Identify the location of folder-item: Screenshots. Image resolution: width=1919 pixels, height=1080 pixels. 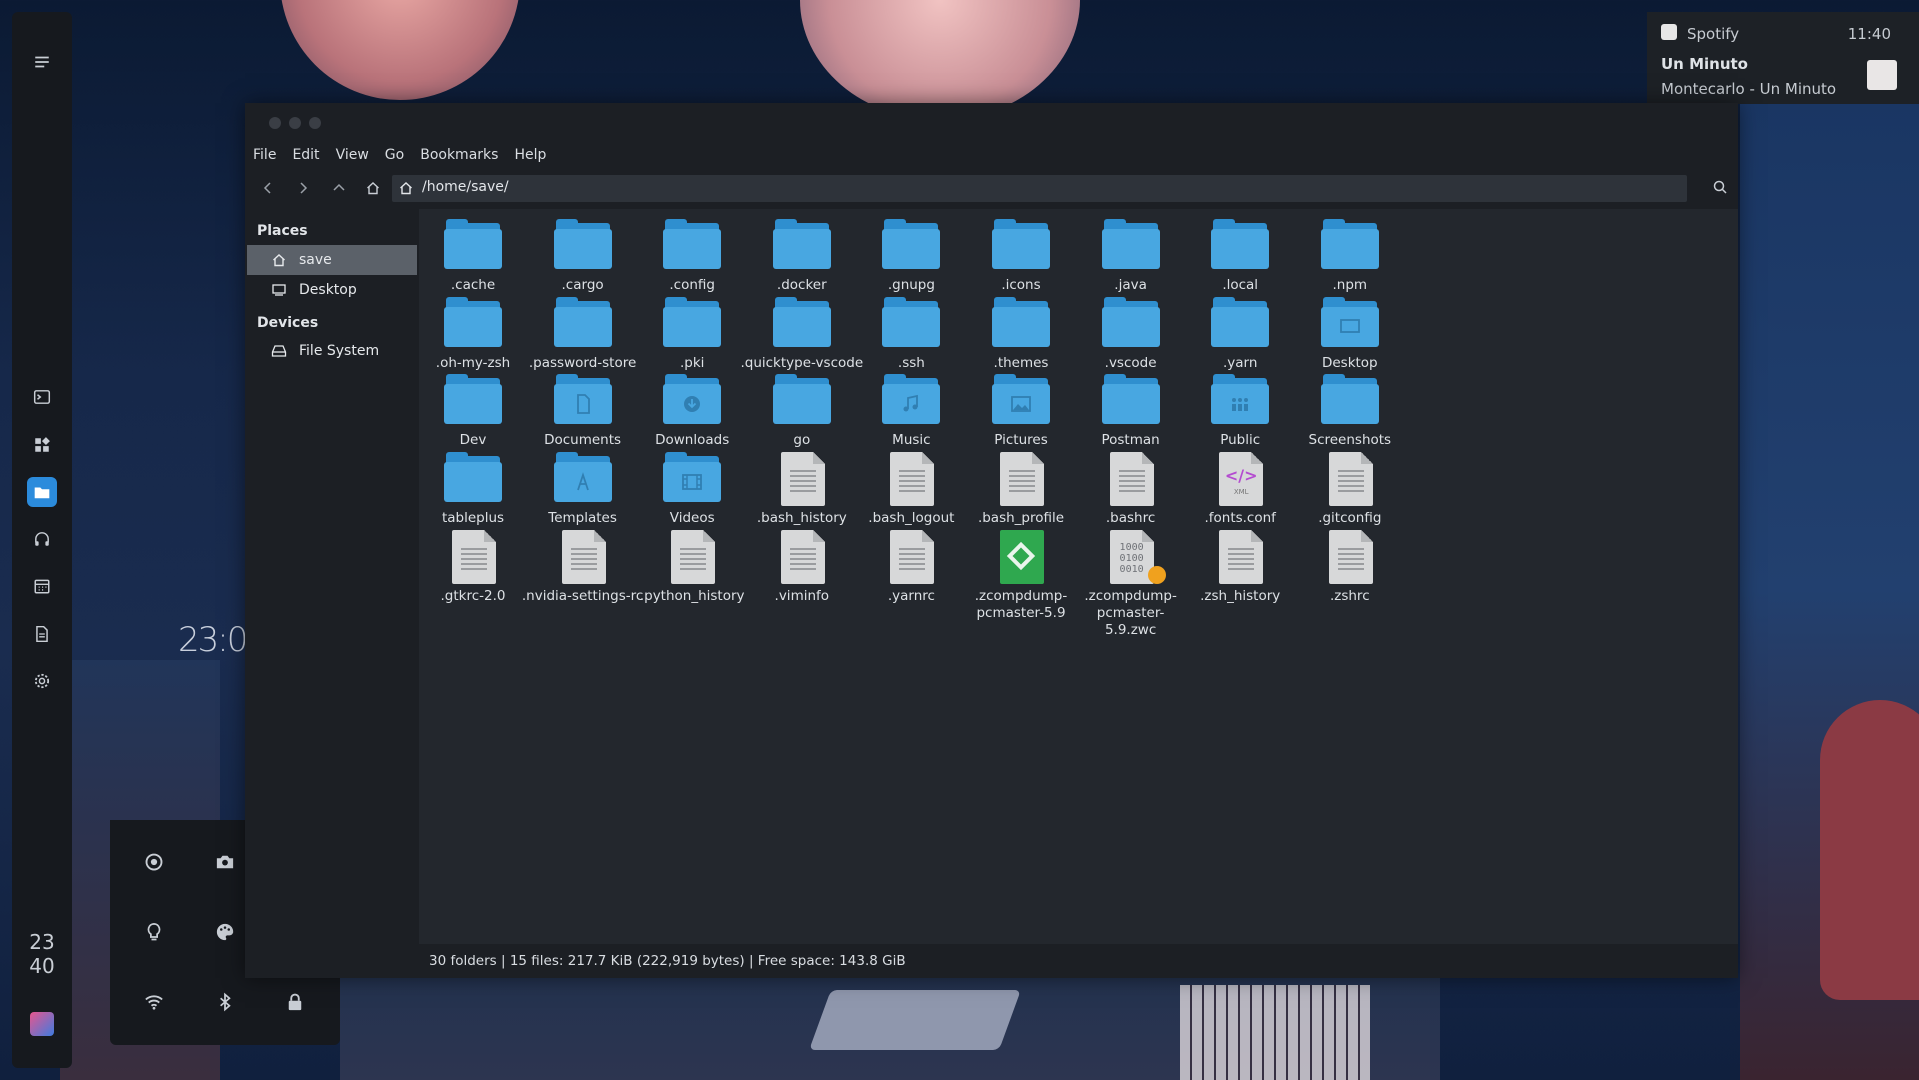
(1350, 411).